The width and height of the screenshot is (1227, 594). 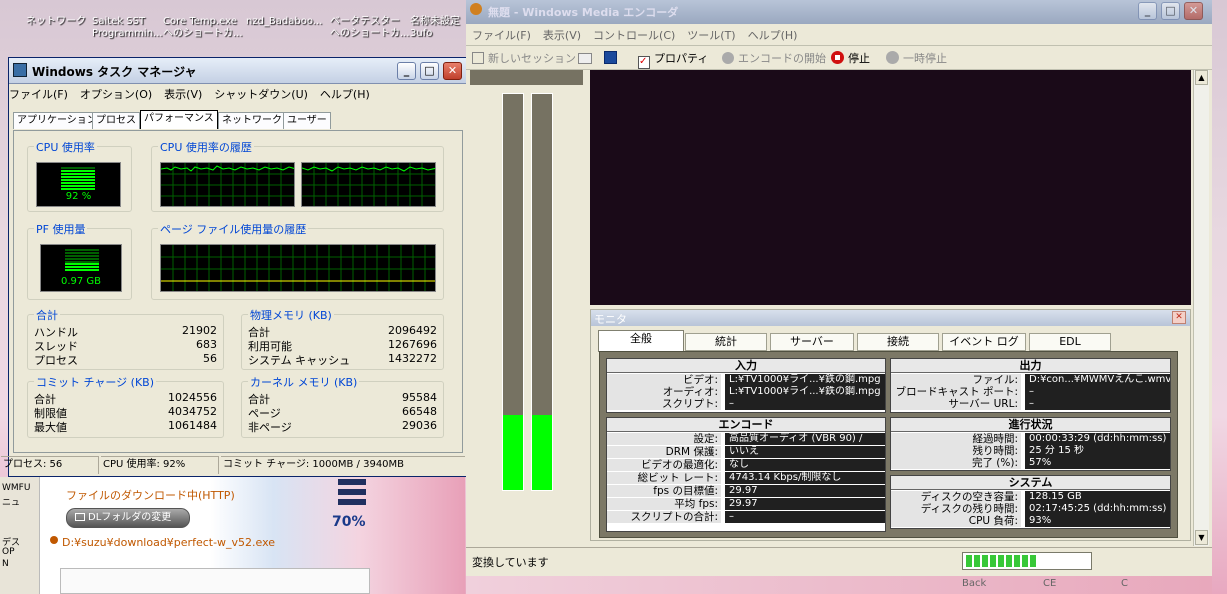 I want to click on totals-row: ハンドル 21902, so click(x=125, y=331).